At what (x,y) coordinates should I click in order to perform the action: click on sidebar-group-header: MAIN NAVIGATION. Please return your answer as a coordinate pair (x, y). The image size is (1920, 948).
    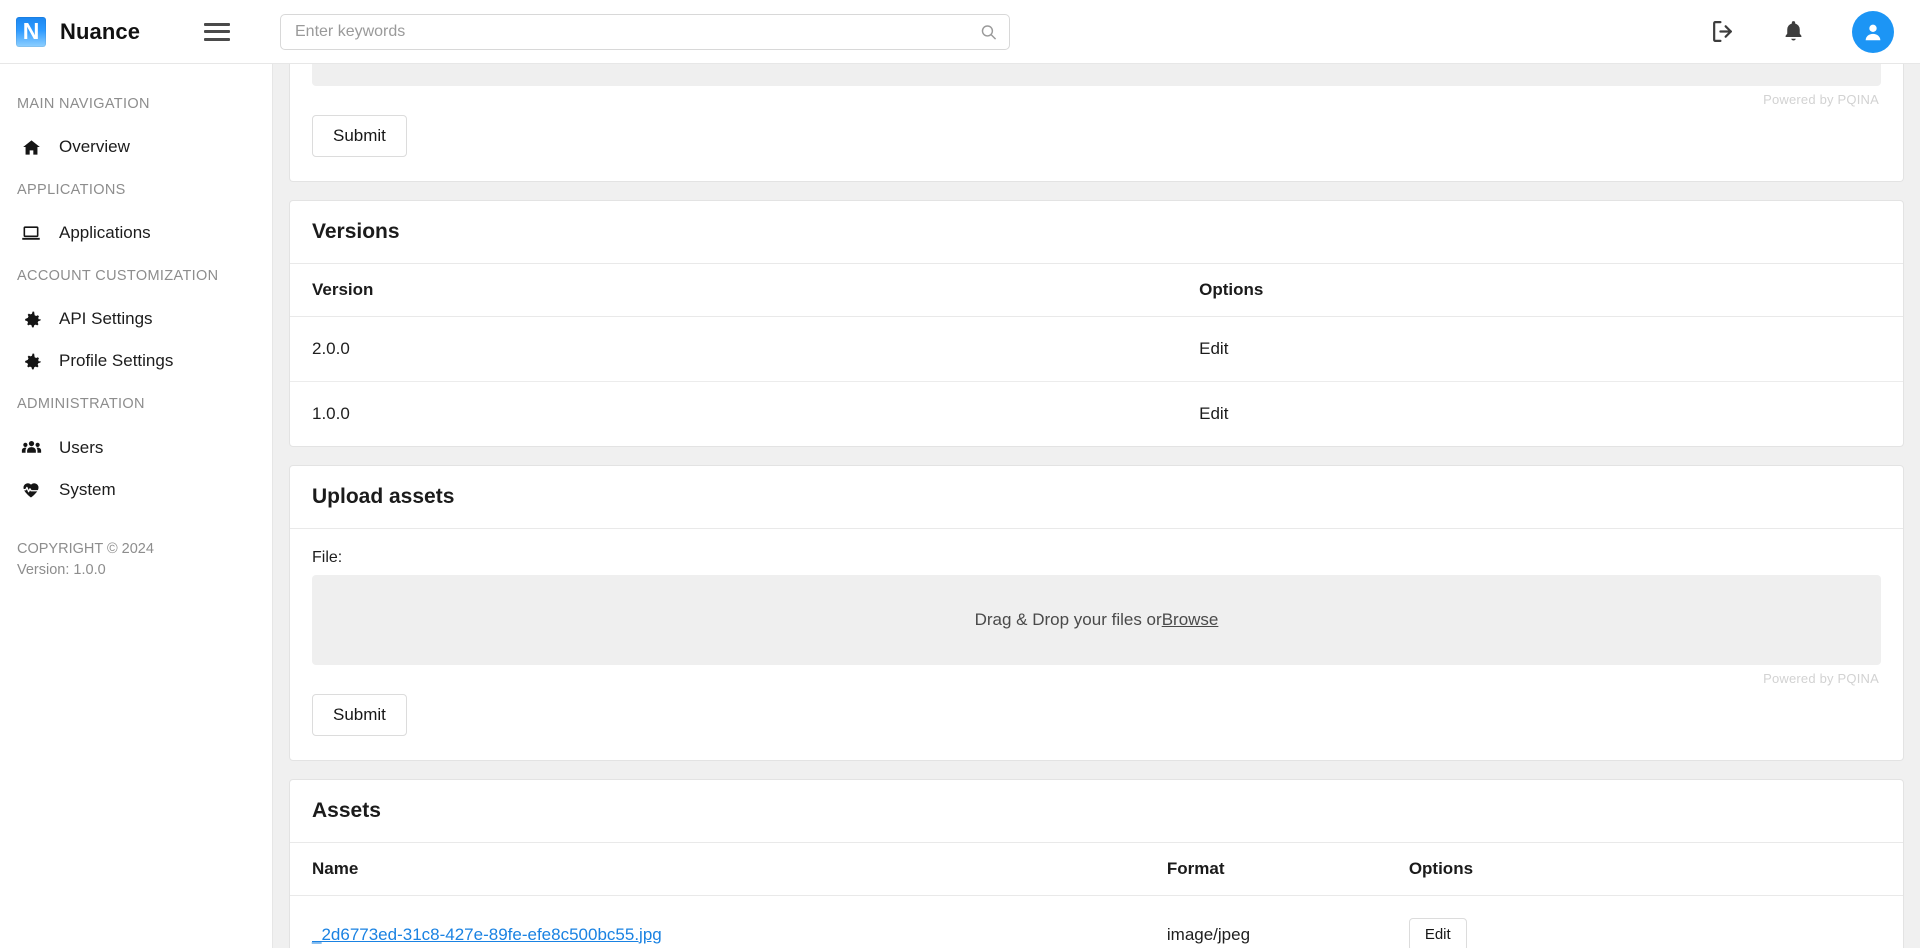
    Looking at the image, I should click on (83, 104).